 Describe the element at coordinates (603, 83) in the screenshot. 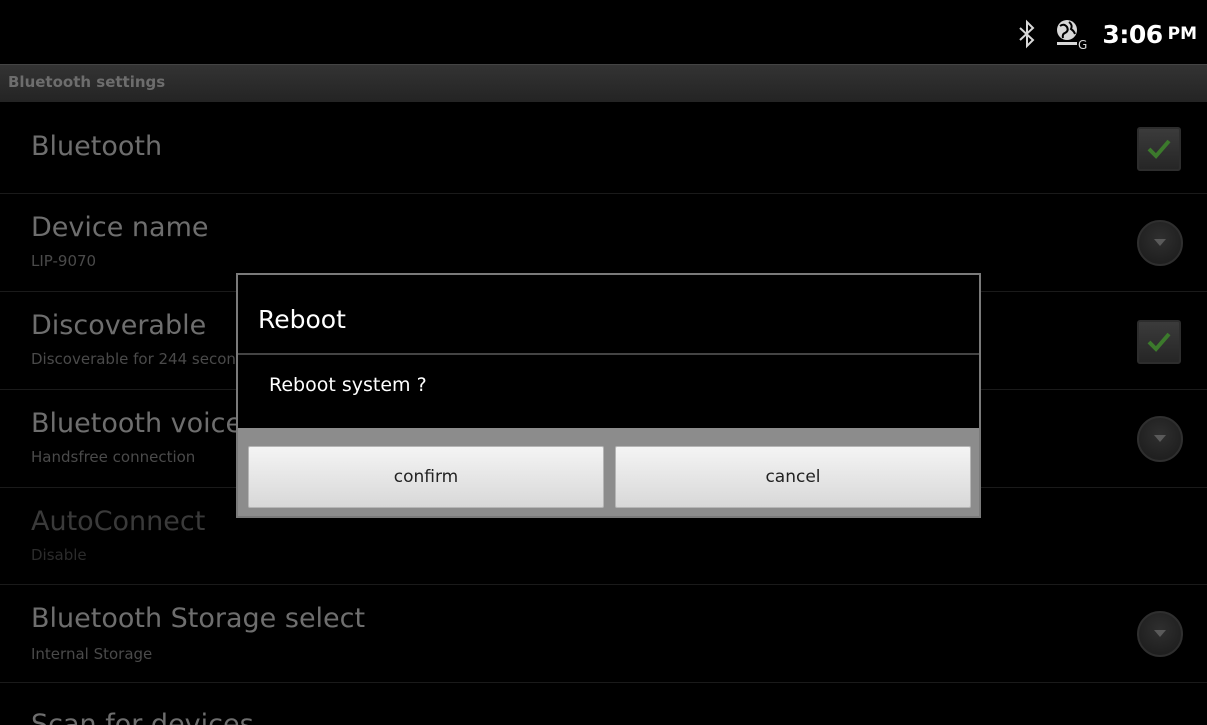

I see `title-bar: Bluetooth settings` at that location.